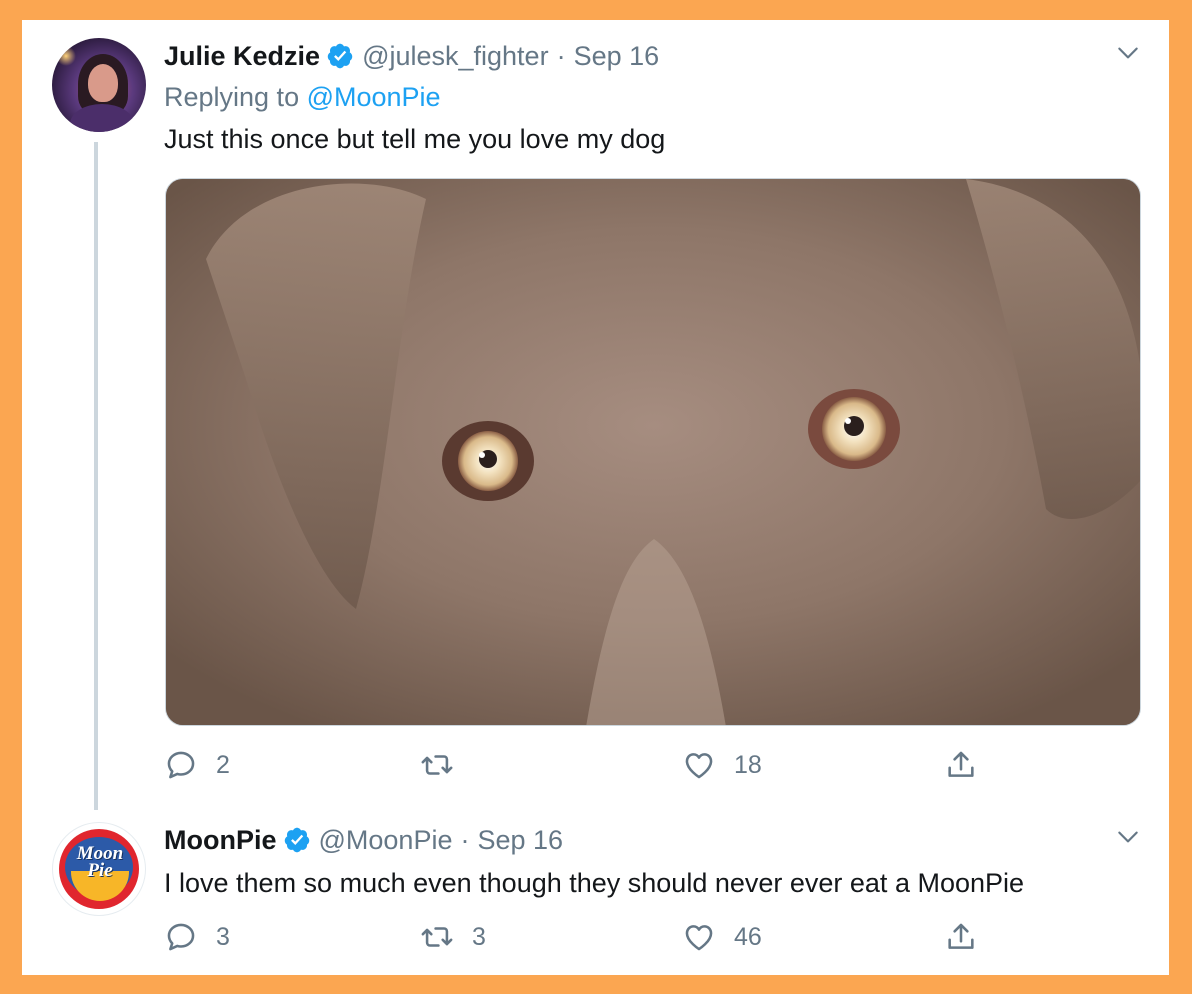 The image size is (1192, 994). What do you see at coordinates (479, 936) in the screenshot?
I see `retweet-count: 3` at bounding box center [479, 936].